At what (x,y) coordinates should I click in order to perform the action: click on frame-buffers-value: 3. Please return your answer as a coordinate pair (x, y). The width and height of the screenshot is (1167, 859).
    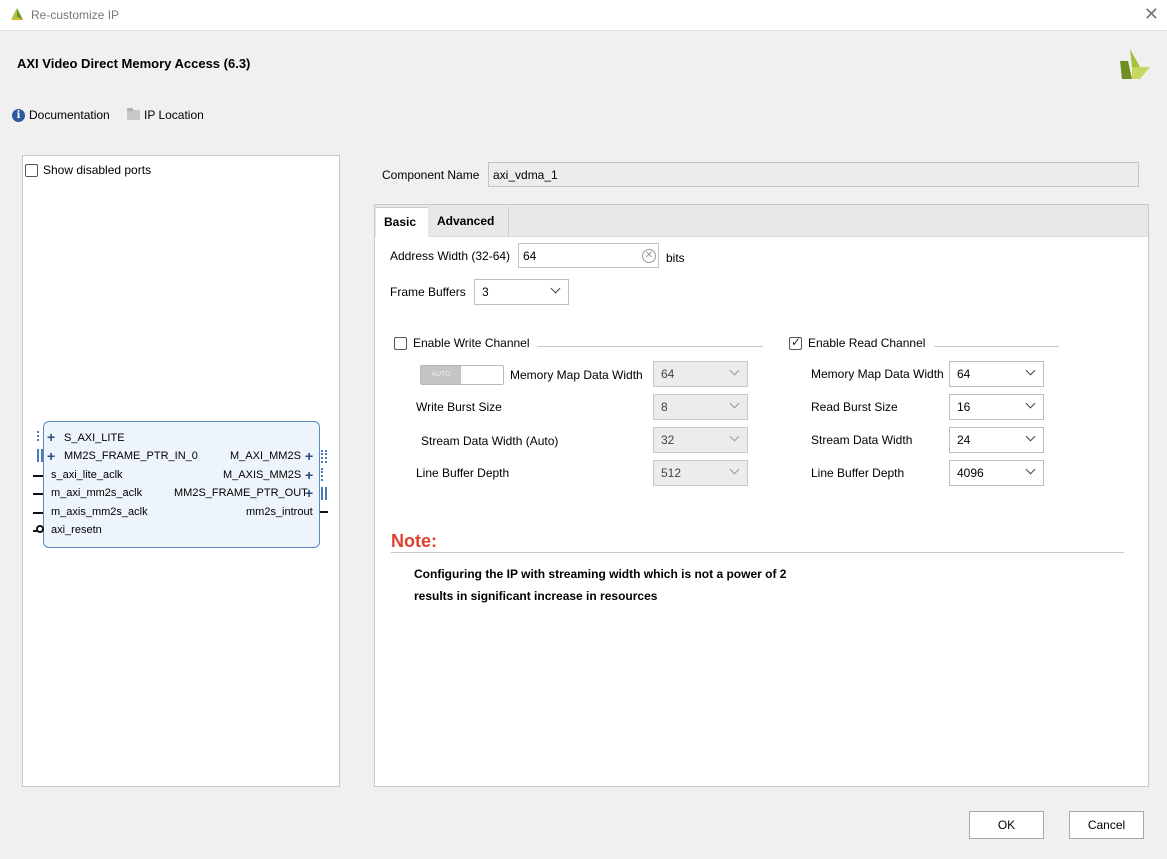
    Looking at the image, I should click on (485, 292).